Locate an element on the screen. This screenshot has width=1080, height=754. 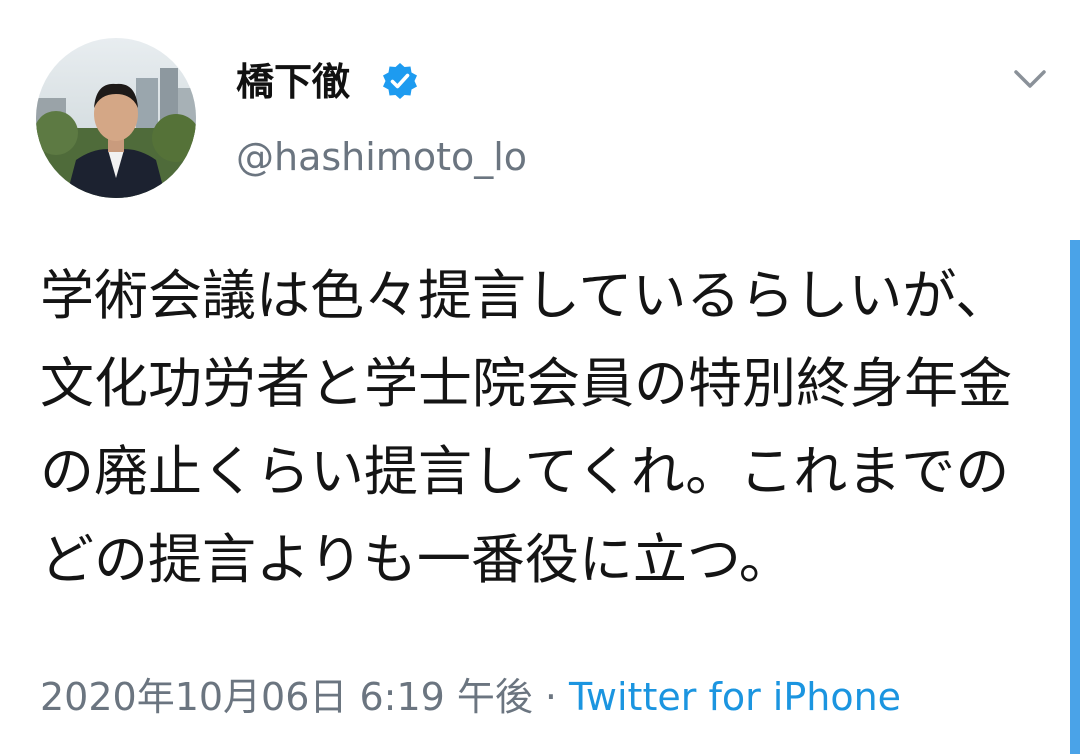
verified-badge-icon is located at coordinates (400, 81).